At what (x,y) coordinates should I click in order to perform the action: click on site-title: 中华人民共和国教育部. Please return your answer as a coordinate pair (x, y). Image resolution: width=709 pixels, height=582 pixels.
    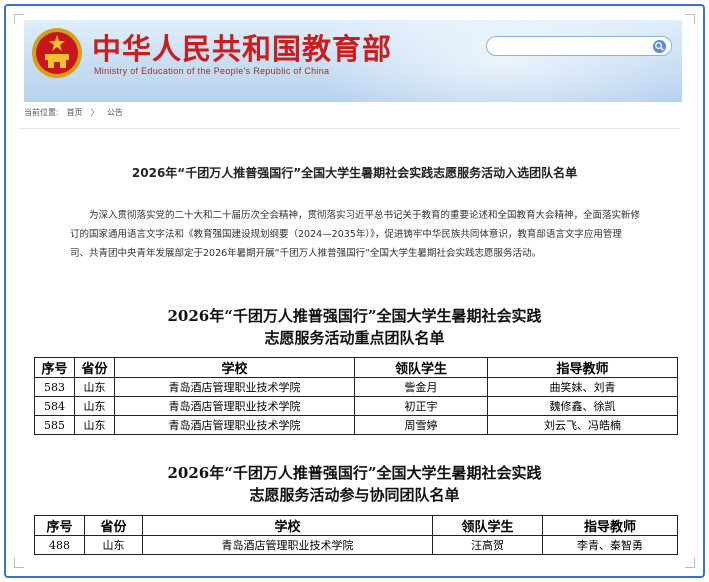
    Looking at the image, I should click on (242, 49).